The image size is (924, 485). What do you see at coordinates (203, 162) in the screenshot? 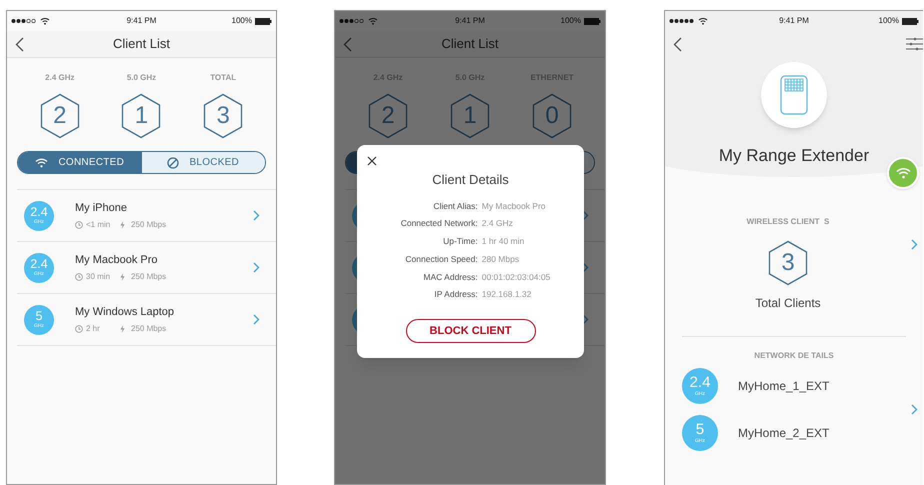
I see `segment-tab: BLOCKED` at bounding box center [203, 162].